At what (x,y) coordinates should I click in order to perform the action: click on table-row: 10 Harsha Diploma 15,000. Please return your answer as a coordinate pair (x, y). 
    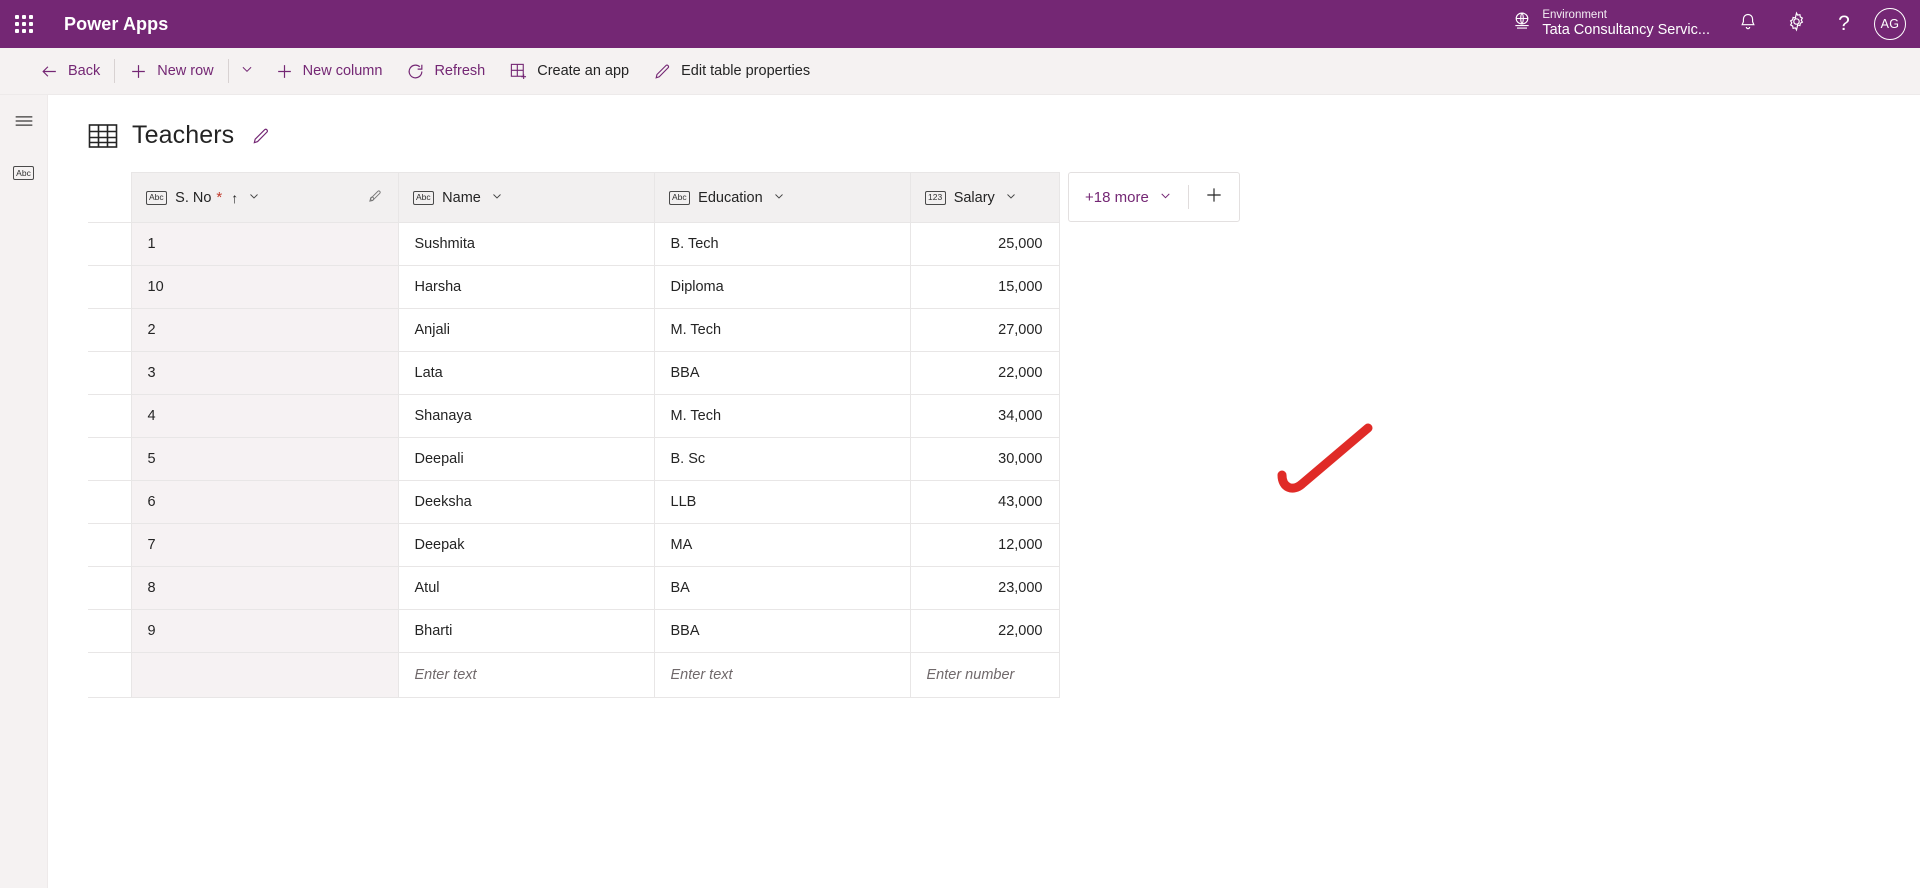
    Looking at the image, I should click on (574, 287).